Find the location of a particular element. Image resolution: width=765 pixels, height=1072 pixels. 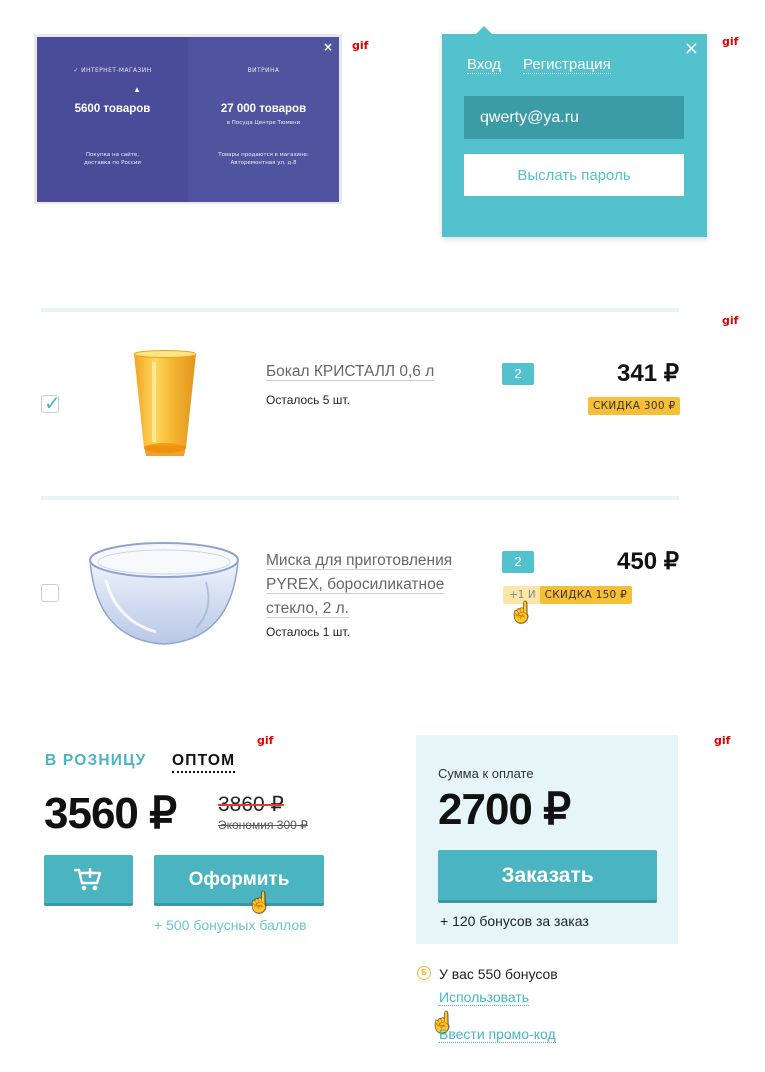

use-bonus-link: Использовать is located at coordinates (484, 997).